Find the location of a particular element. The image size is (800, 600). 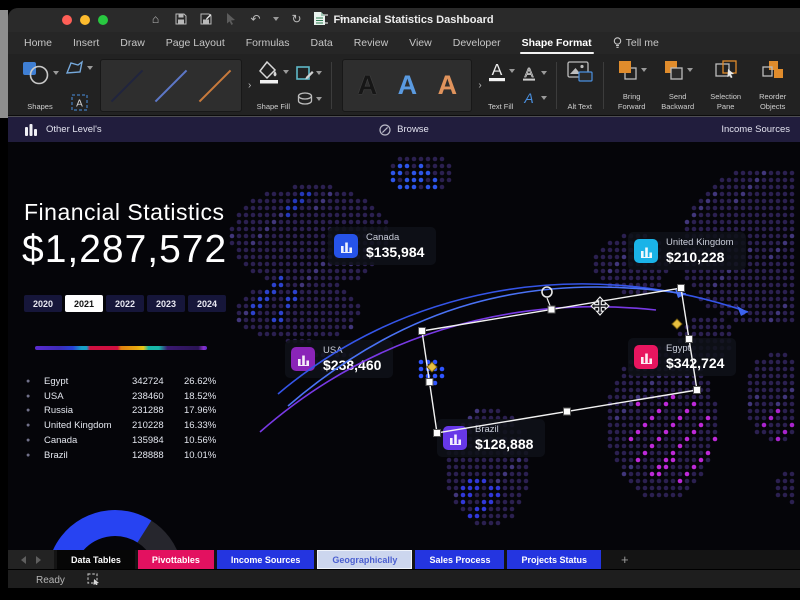

alt-text-label: Alt Text is located at coordinates (579, 106).